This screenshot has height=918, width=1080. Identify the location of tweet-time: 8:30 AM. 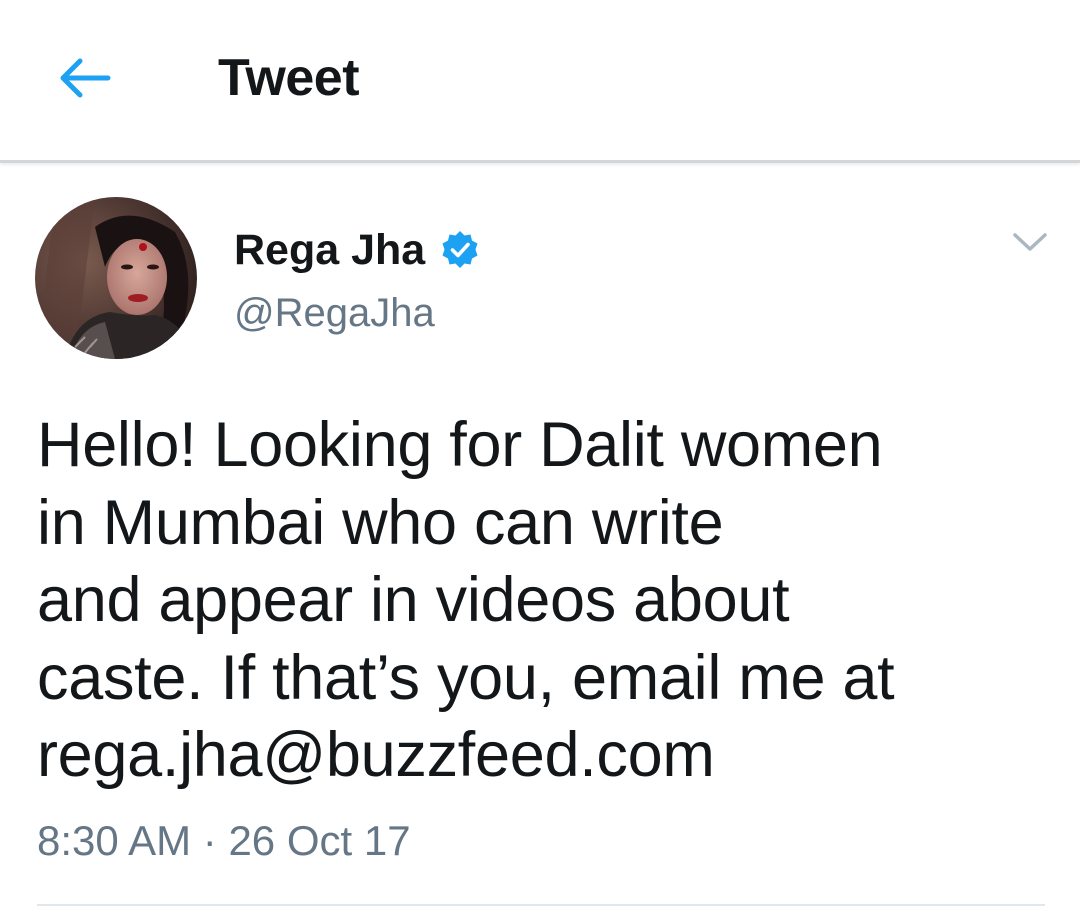
(114, 840).